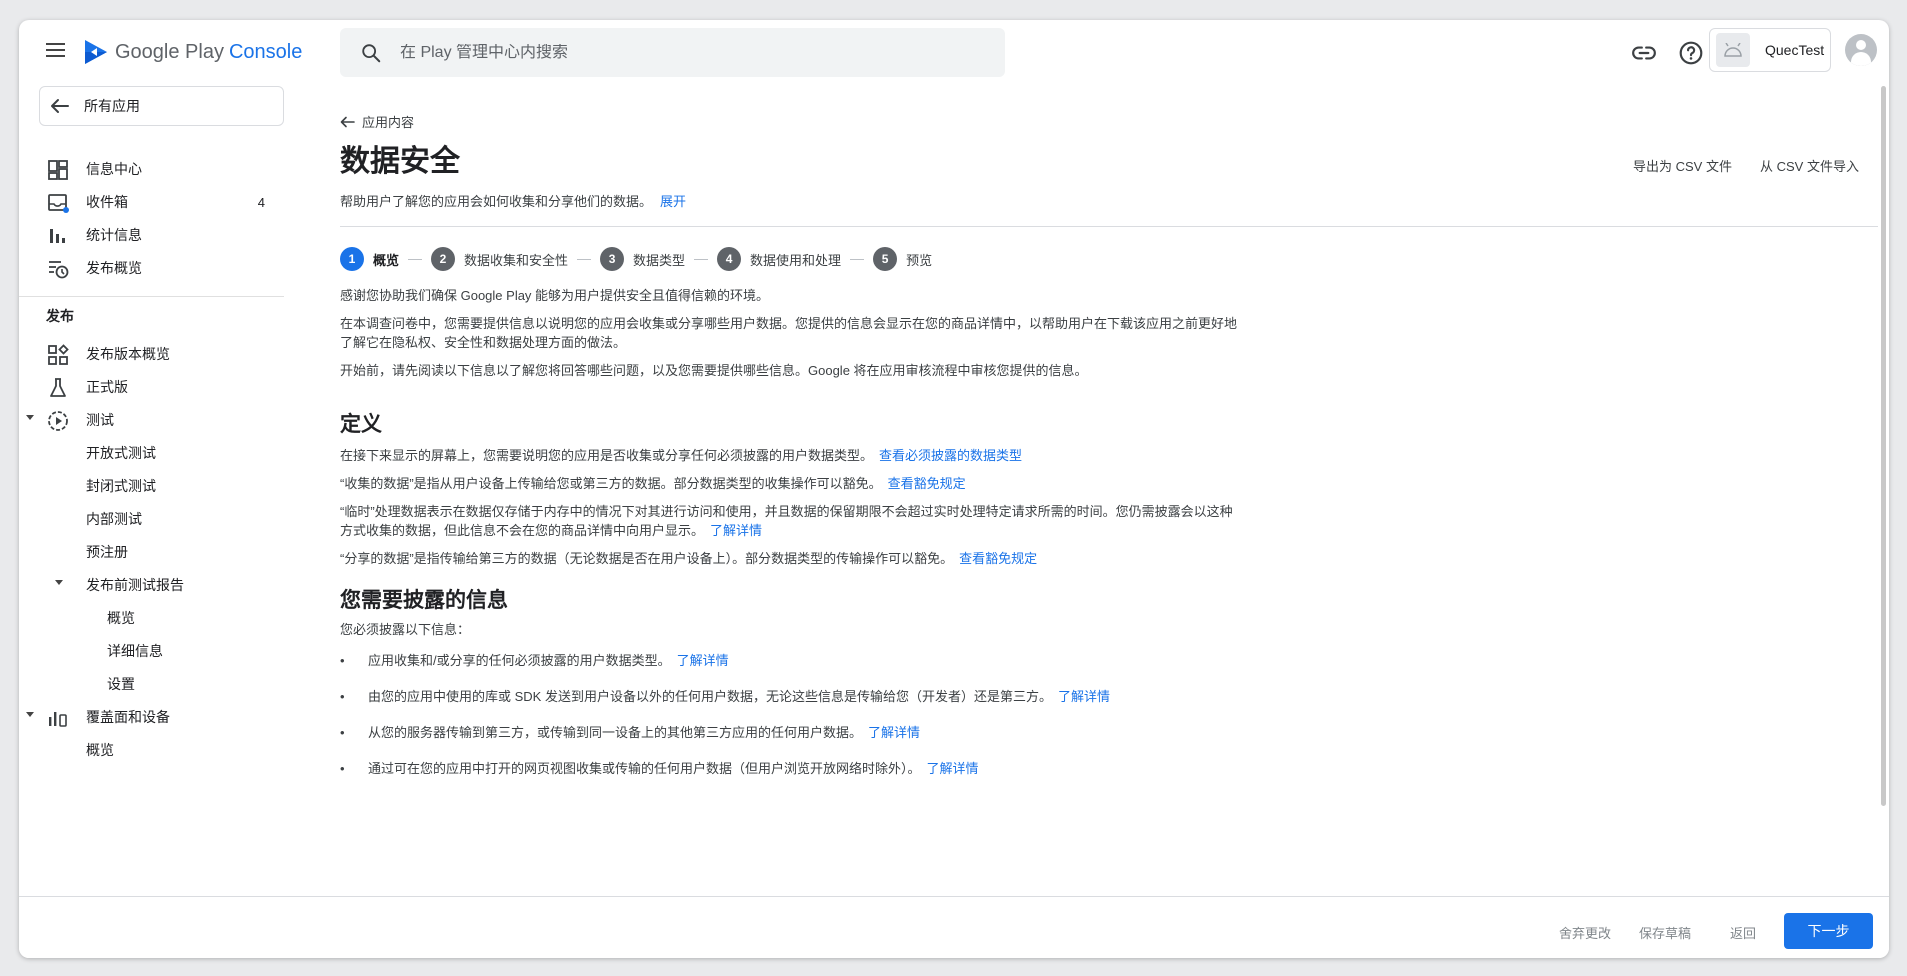 This screenshot has width=1907, height=976. Describe the element at coordinates (152, 519) in the screenshot. I see `sidebar-item-internal-testing: 内部测试` at that location.